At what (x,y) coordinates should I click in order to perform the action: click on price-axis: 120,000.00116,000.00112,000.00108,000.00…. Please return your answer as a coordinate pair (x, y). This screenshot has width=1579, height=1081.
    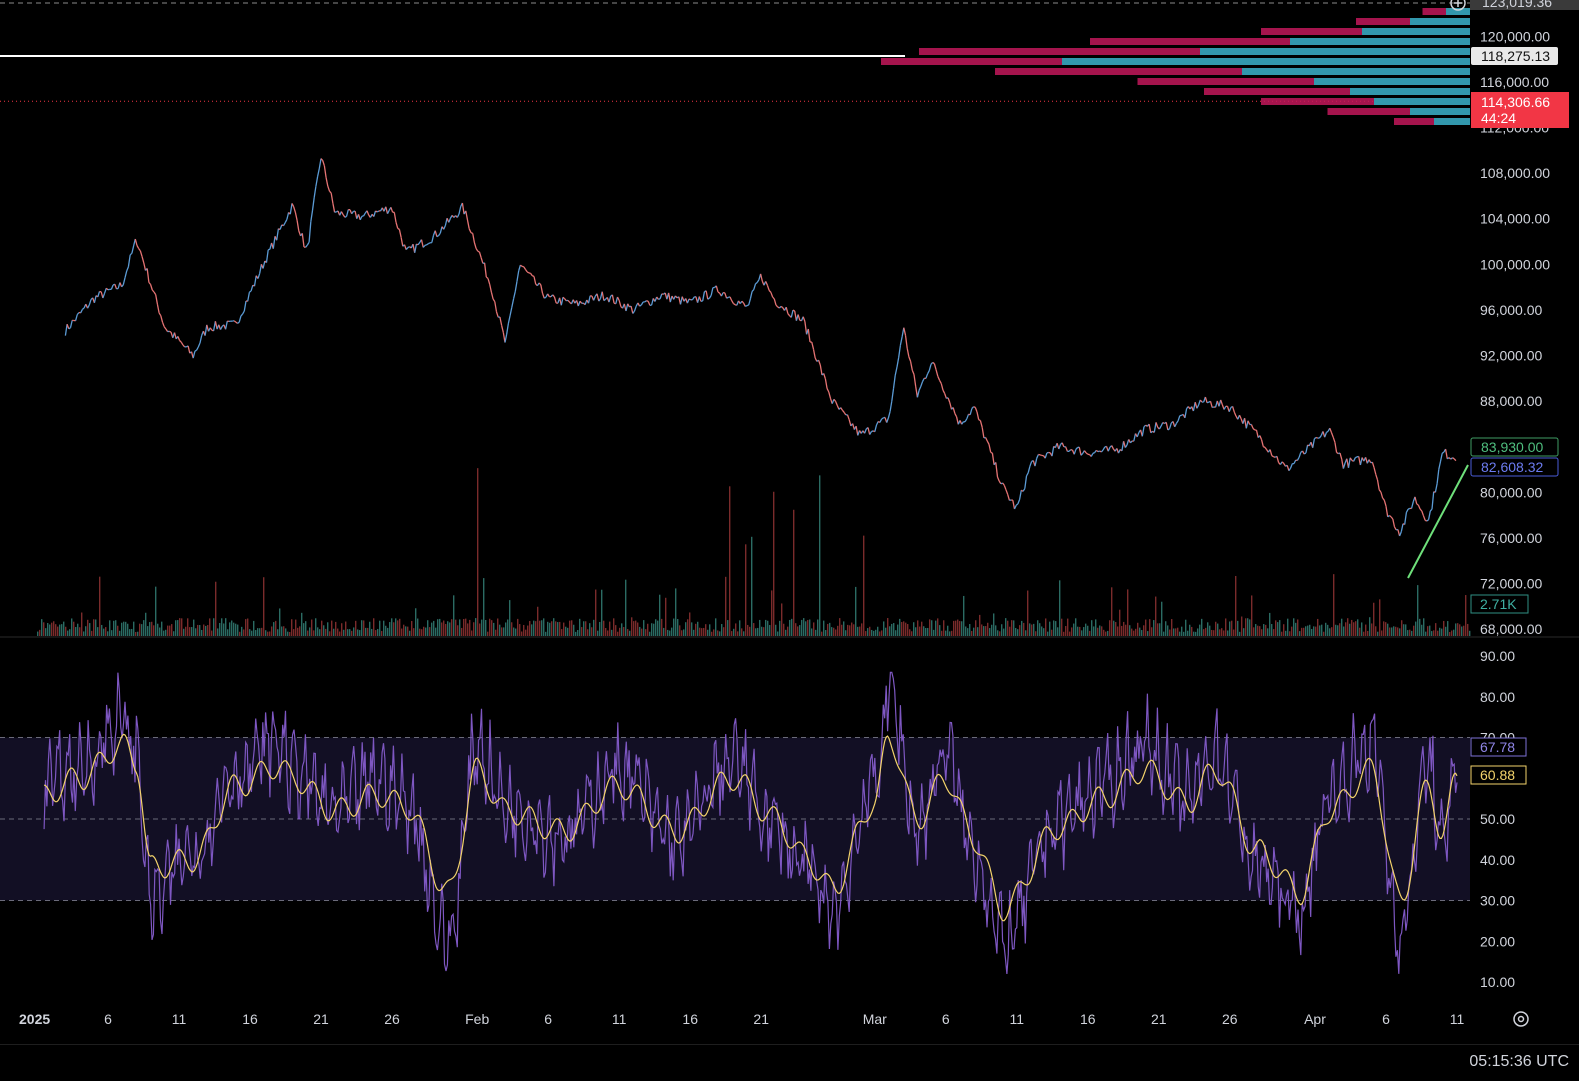
    Looking at the image, I should click on (1515, 318).